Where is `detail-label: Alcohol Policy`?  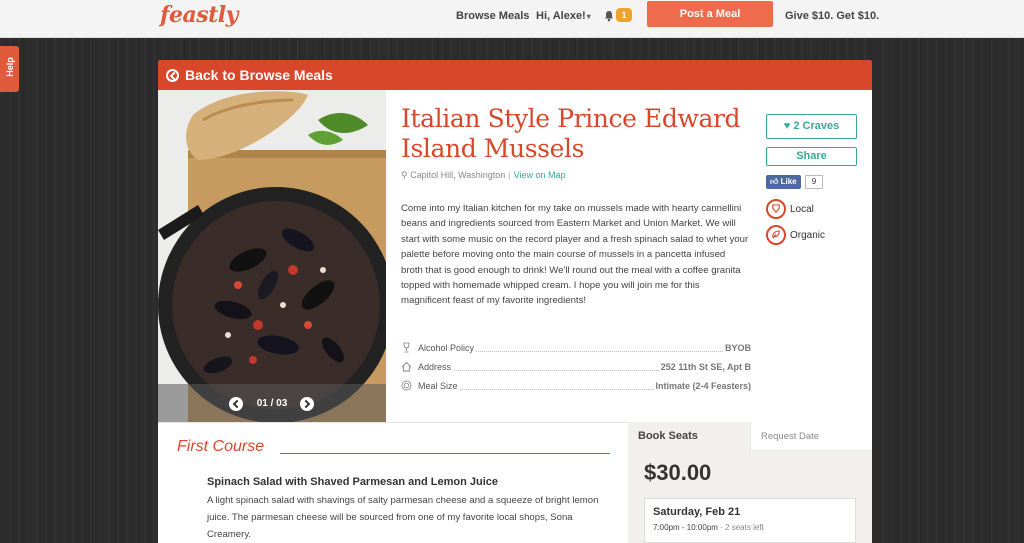
detail-label: Alcohol Policy is located at coordinates (447, 348).